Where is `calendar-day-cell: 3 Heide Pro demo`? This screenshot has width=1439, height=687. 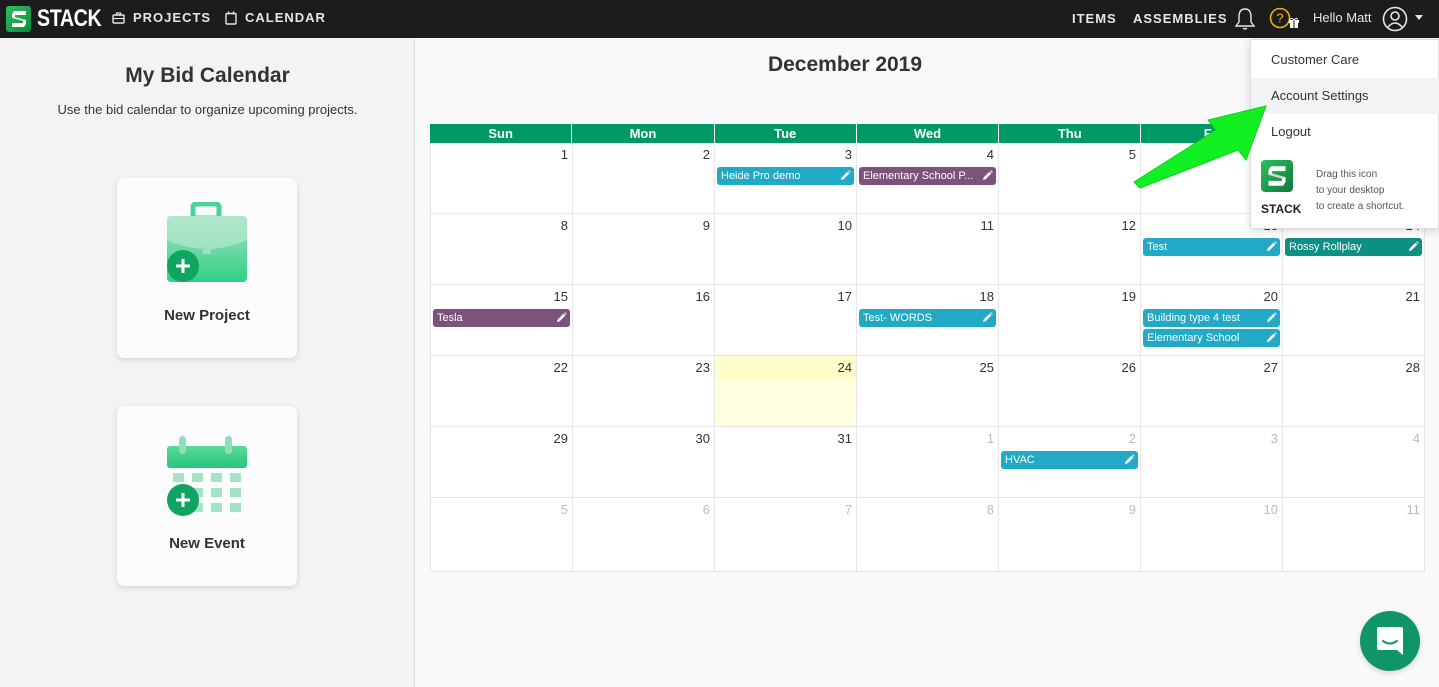
calendar-day-cell: 3 Heide Pro demo is located at coordinates (786, 178).